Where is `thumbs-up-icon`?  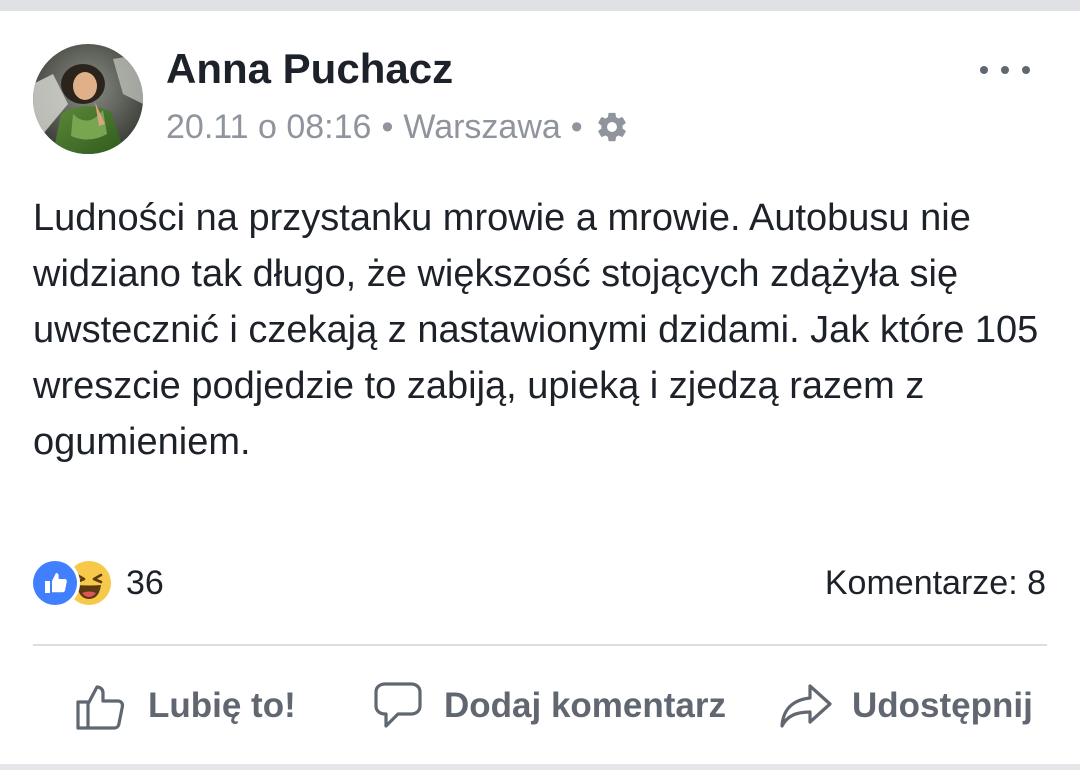 thumbs-up-icon is located at coordinates (102, 706).